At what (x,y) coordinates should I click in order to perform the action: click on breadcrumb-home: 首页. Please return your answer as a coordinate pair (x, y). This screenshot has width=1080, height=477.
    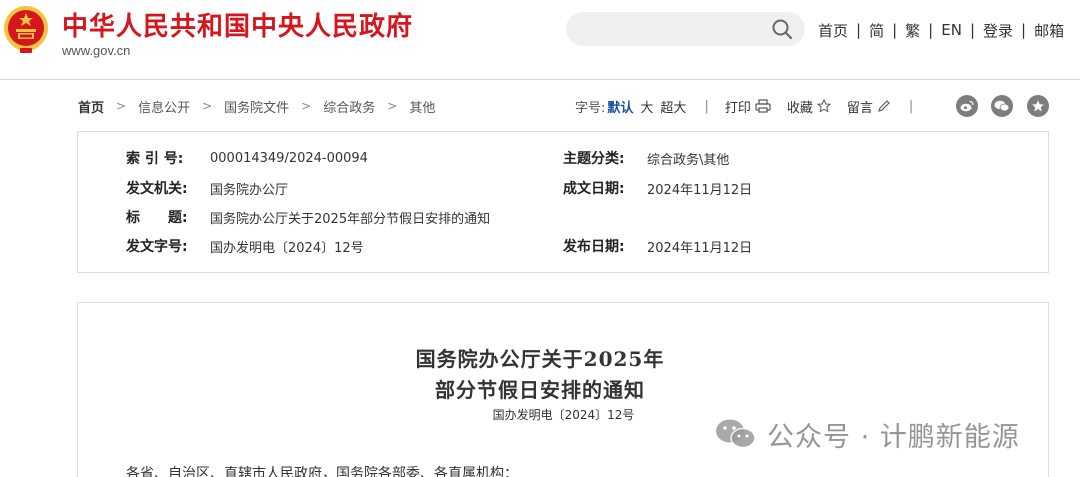
    Looking at the image, I should click on (91, 106).